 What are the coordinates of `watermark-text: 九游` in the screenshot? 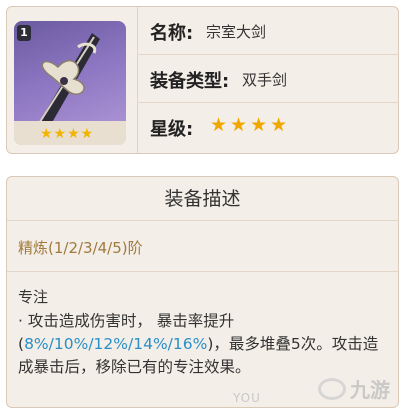 It's located at (370, 390).